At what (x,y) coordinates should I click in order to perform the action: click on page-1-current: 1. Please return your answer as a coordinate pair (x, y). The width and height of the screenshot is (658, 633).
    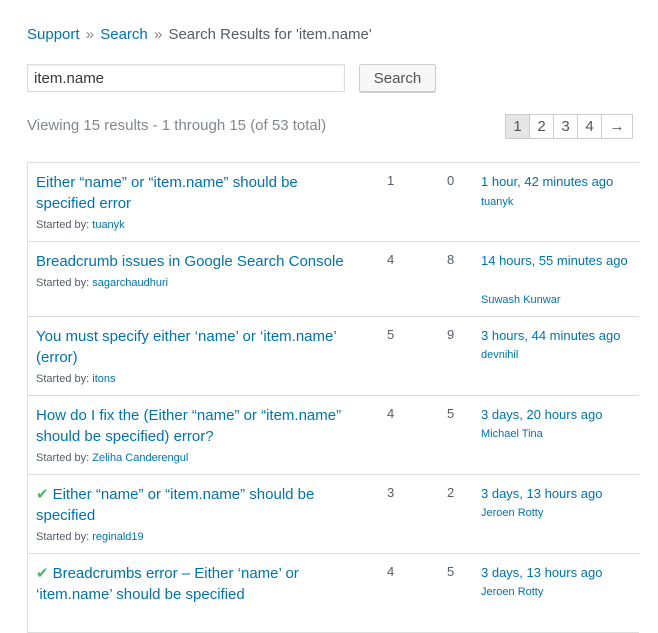
    Looking at the image, I should click on (517, 126).